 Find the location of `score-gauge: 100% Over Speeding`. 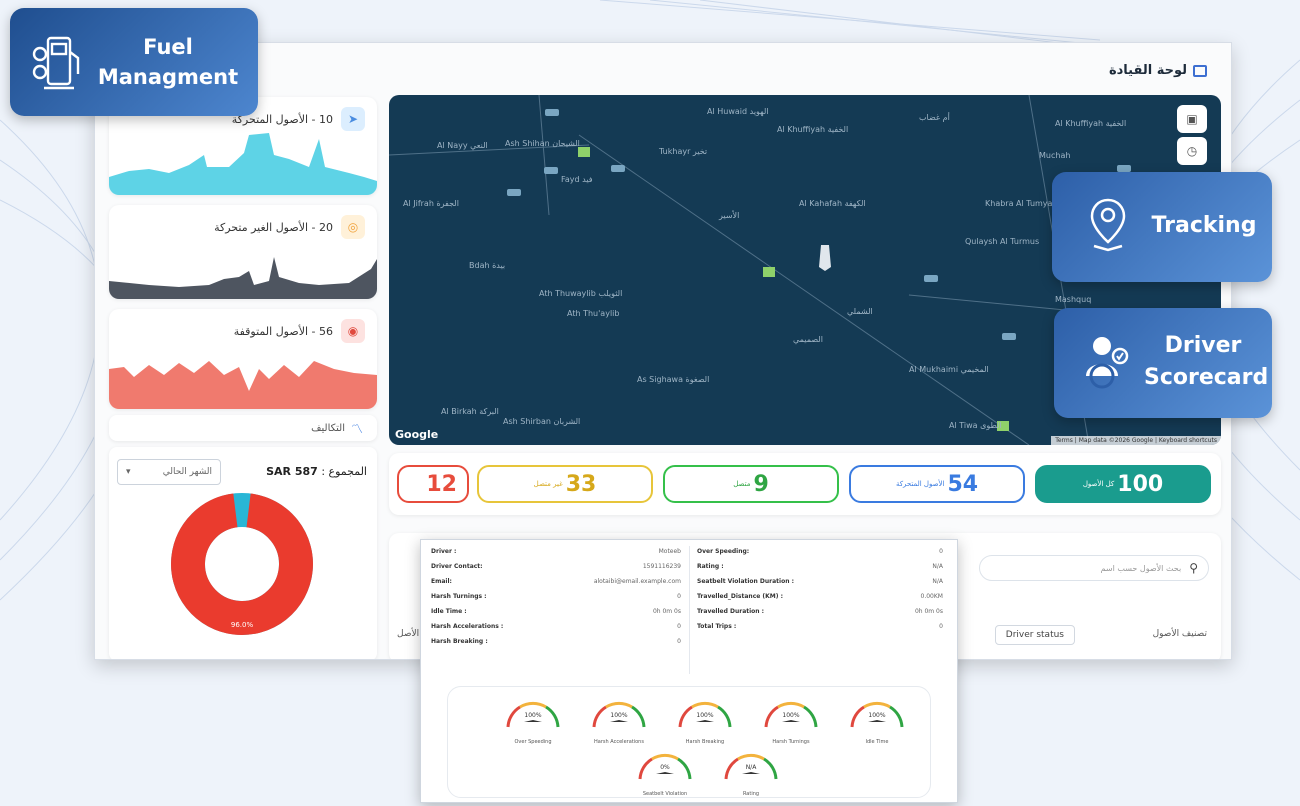

score-gauge: 100% Over Speeding is located at coordinates (533, 722).